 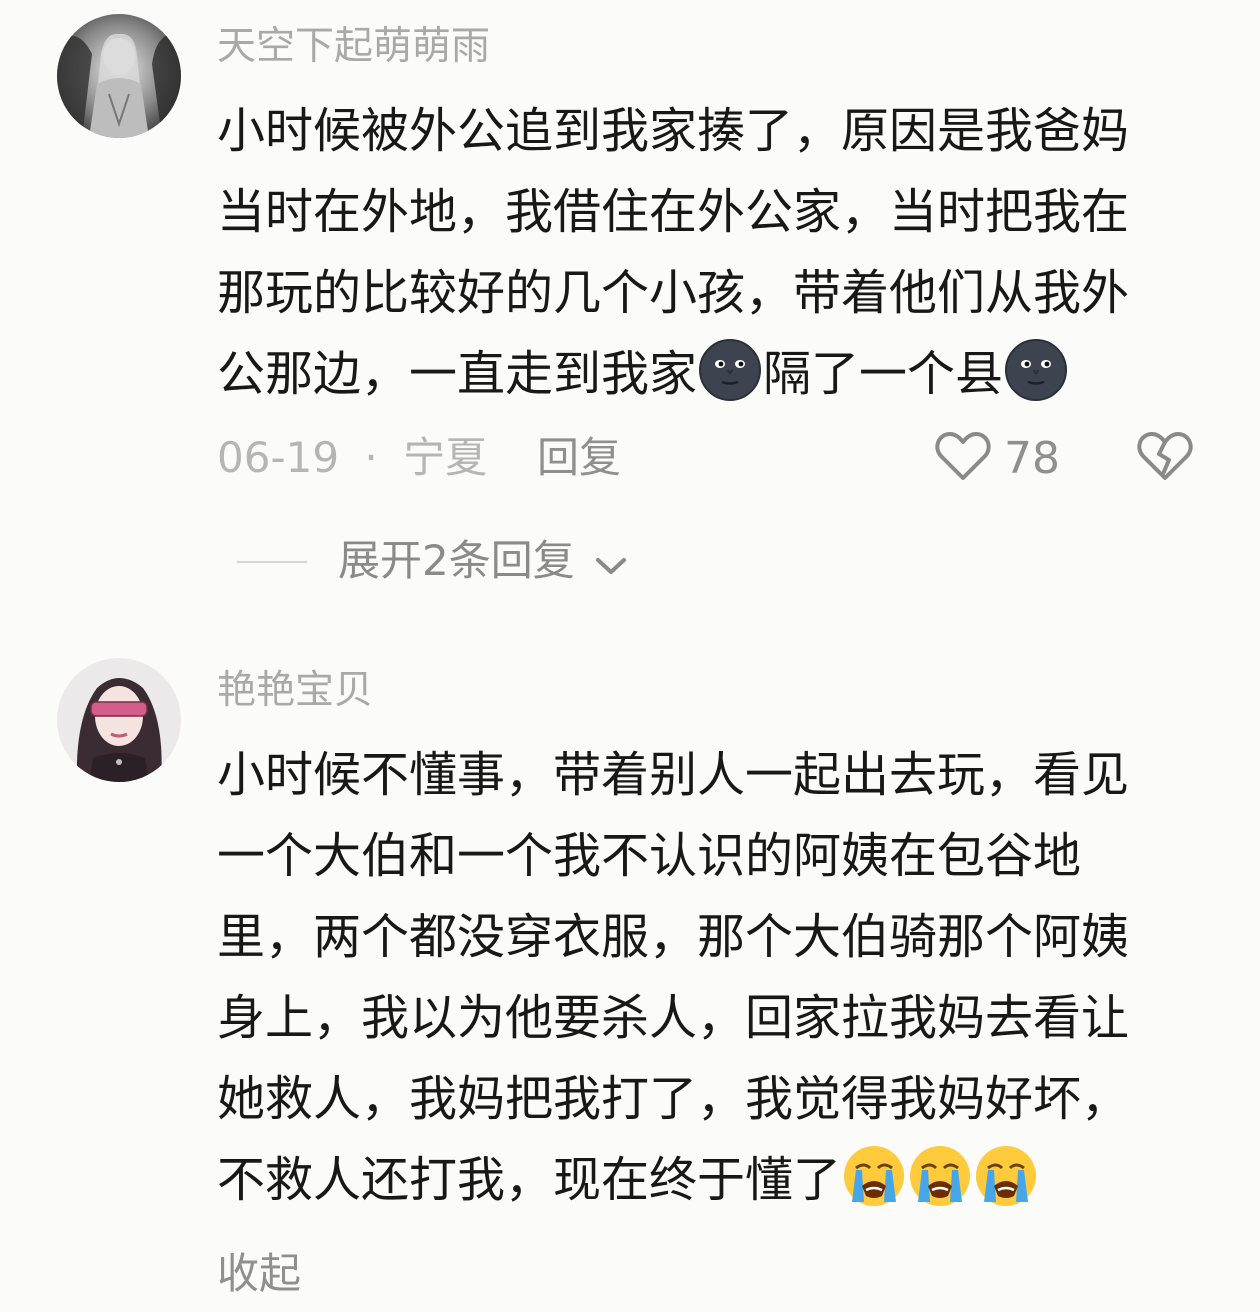 I want to click on chevron-down-icon, so click(x=611, y=564).